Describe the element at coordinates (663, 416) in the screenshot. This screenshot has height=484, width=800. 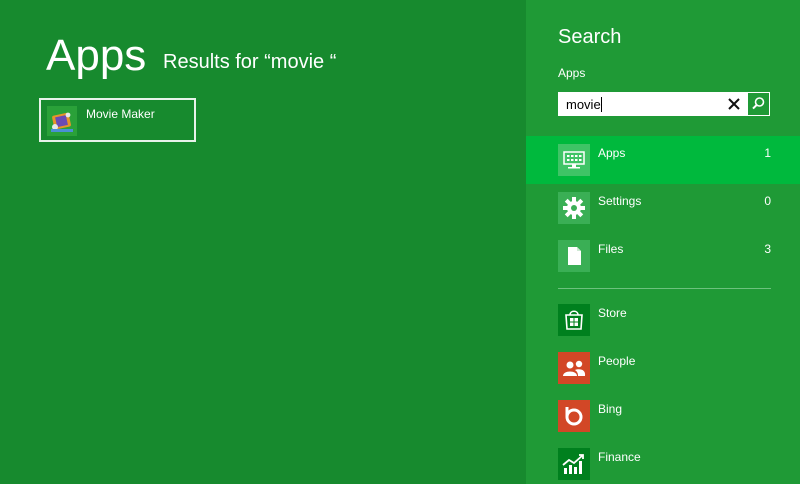
I see `search-app-bing: Bing` at that location.